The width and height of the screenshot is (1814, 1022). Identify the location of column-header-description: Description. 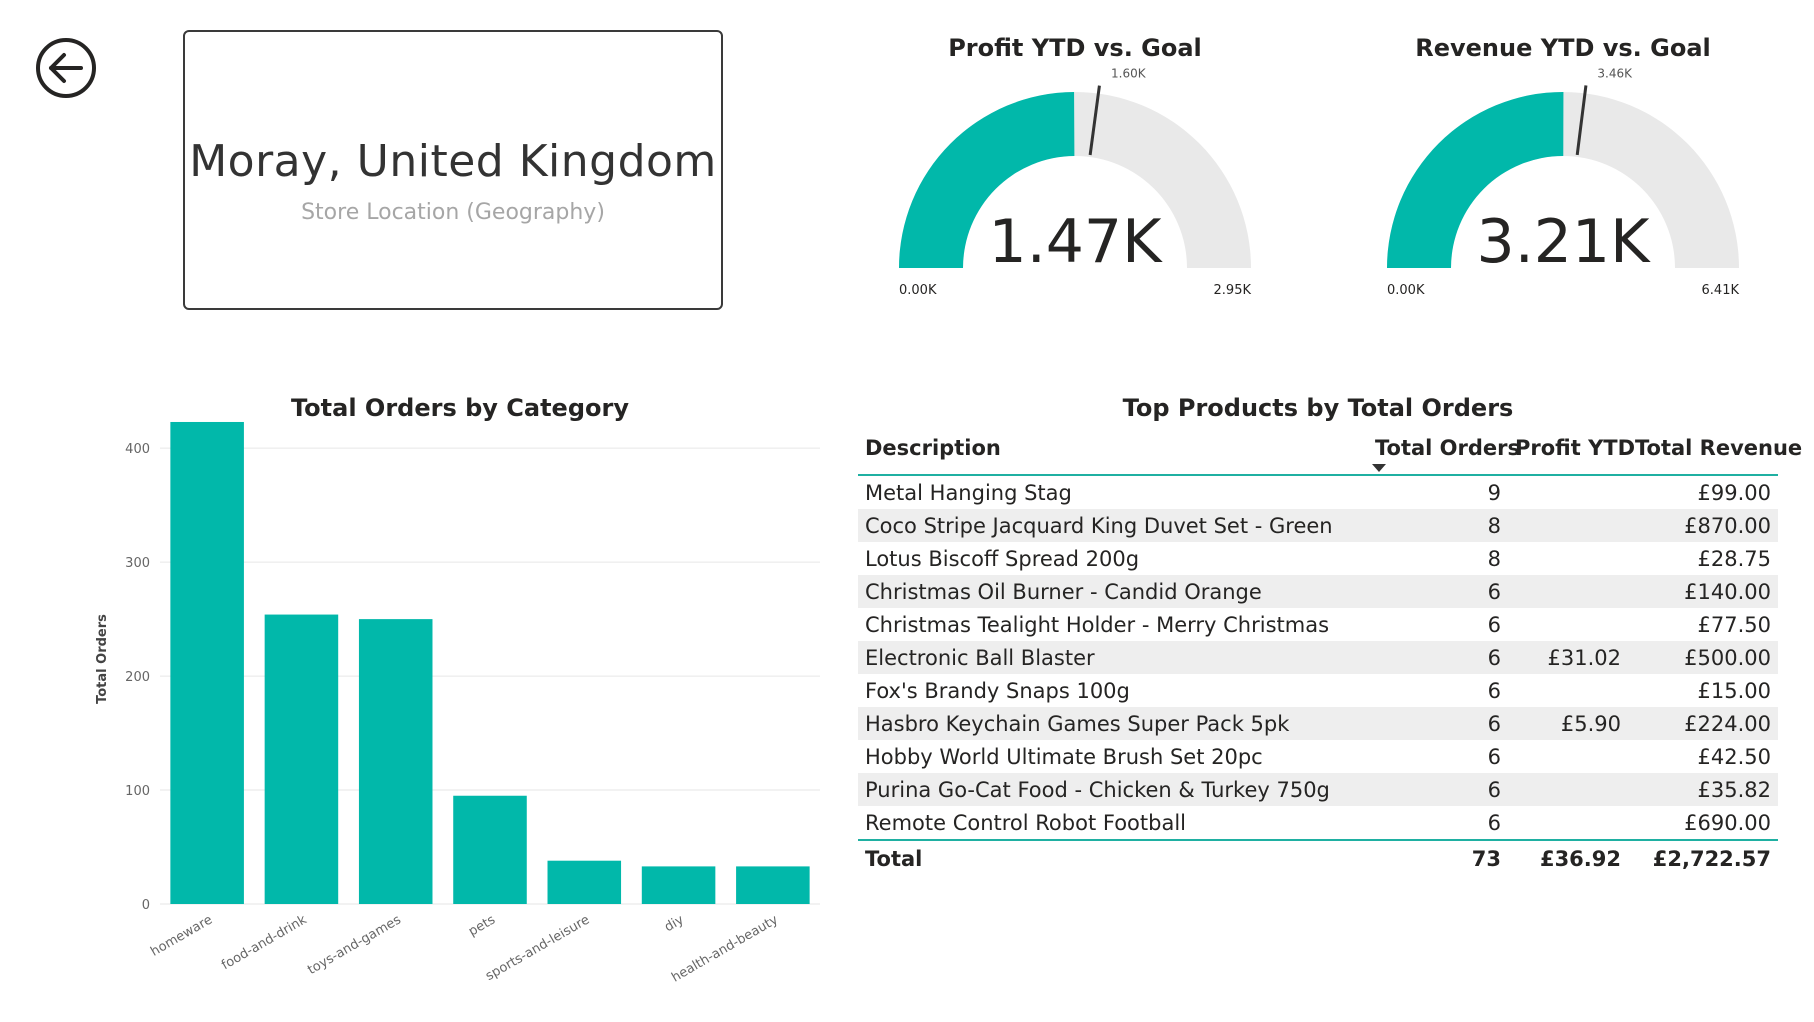
(1113, 452).